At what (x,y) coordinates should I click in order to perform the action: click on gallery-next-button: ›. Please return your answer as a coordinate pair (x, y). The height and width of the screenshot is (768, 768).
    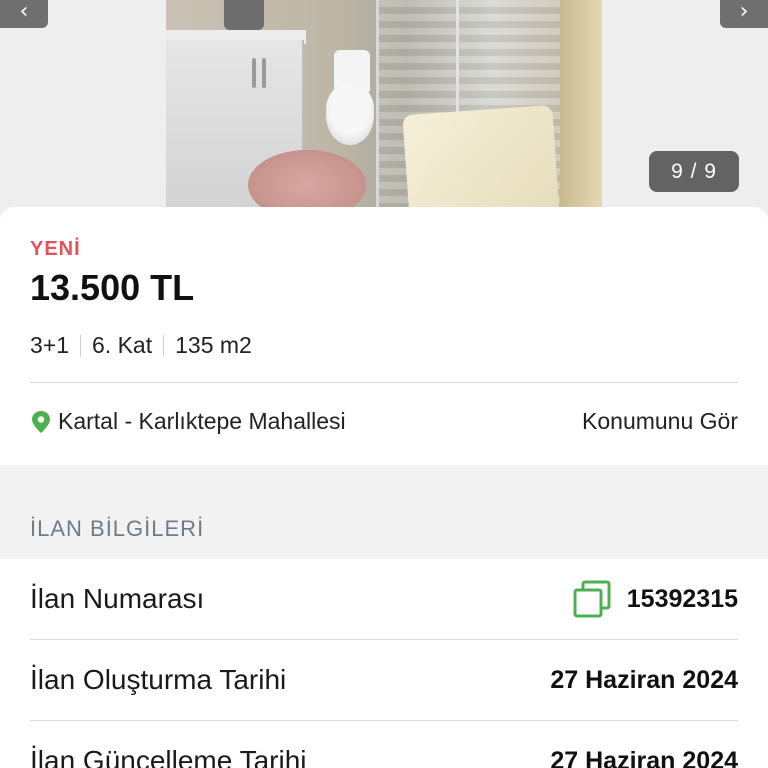
    Looking at the image, I should click on (744, 14).